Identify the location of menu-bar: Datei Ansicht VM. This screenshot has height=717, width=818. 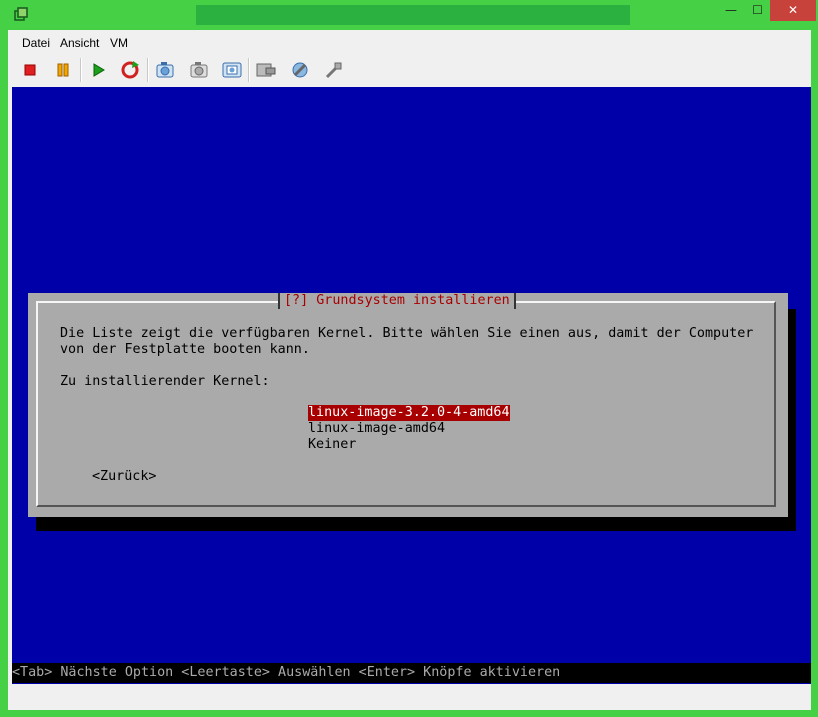
(409, 43).